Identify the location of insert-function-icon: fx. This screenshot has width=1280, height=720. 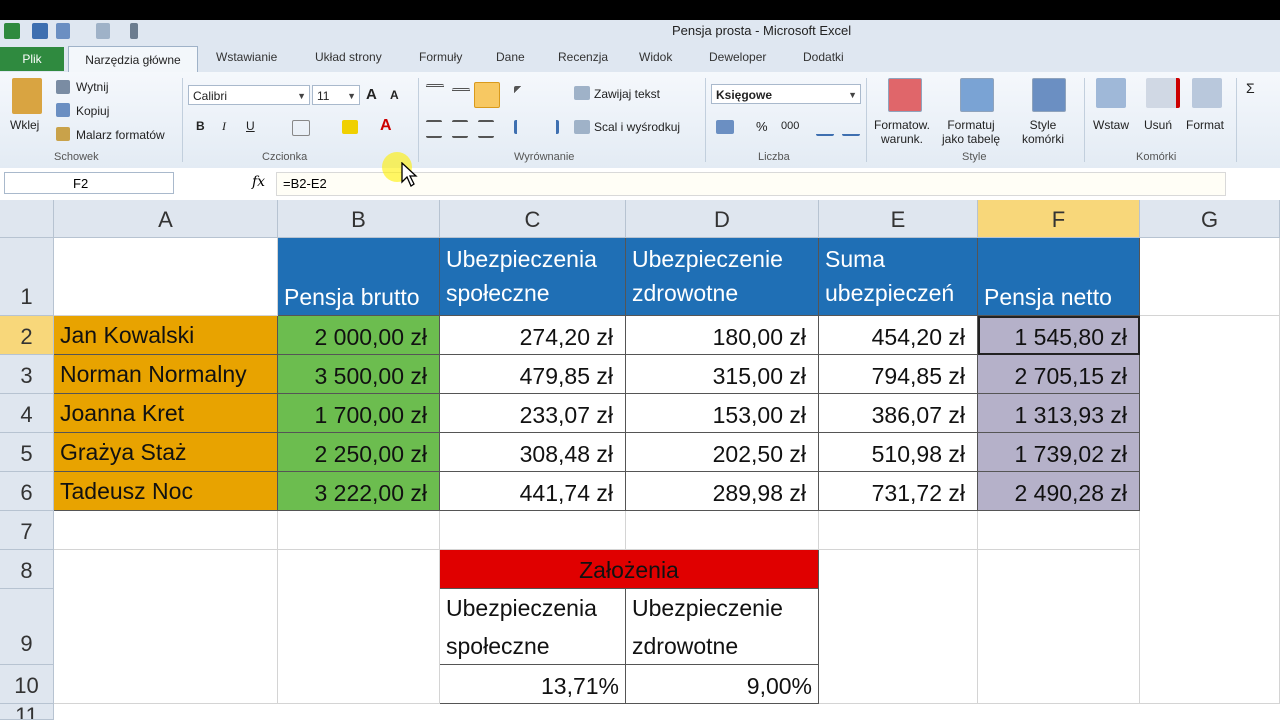
(258, 182).